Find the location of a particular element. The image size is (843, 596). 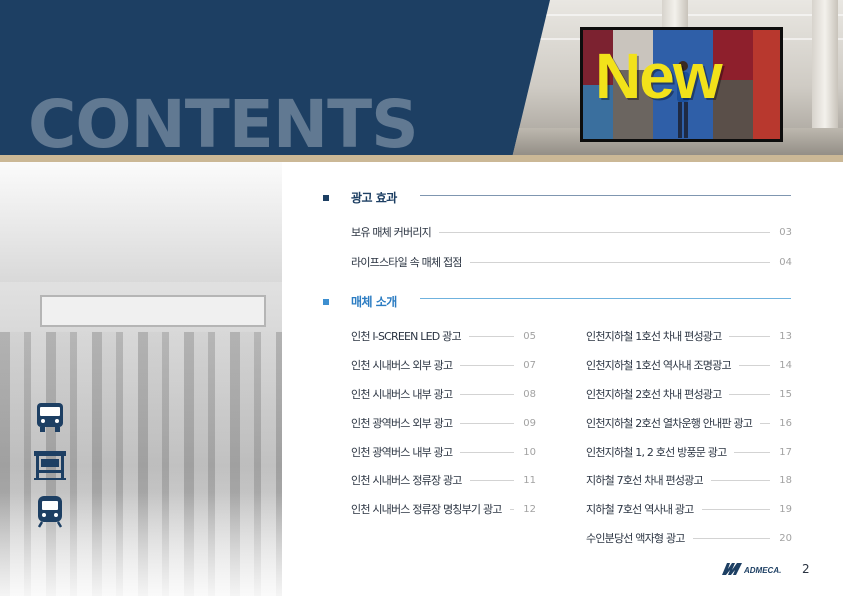

toc-label: 인천지하철 1호선 차내 편성광고 is located at coordinates (654, 336).